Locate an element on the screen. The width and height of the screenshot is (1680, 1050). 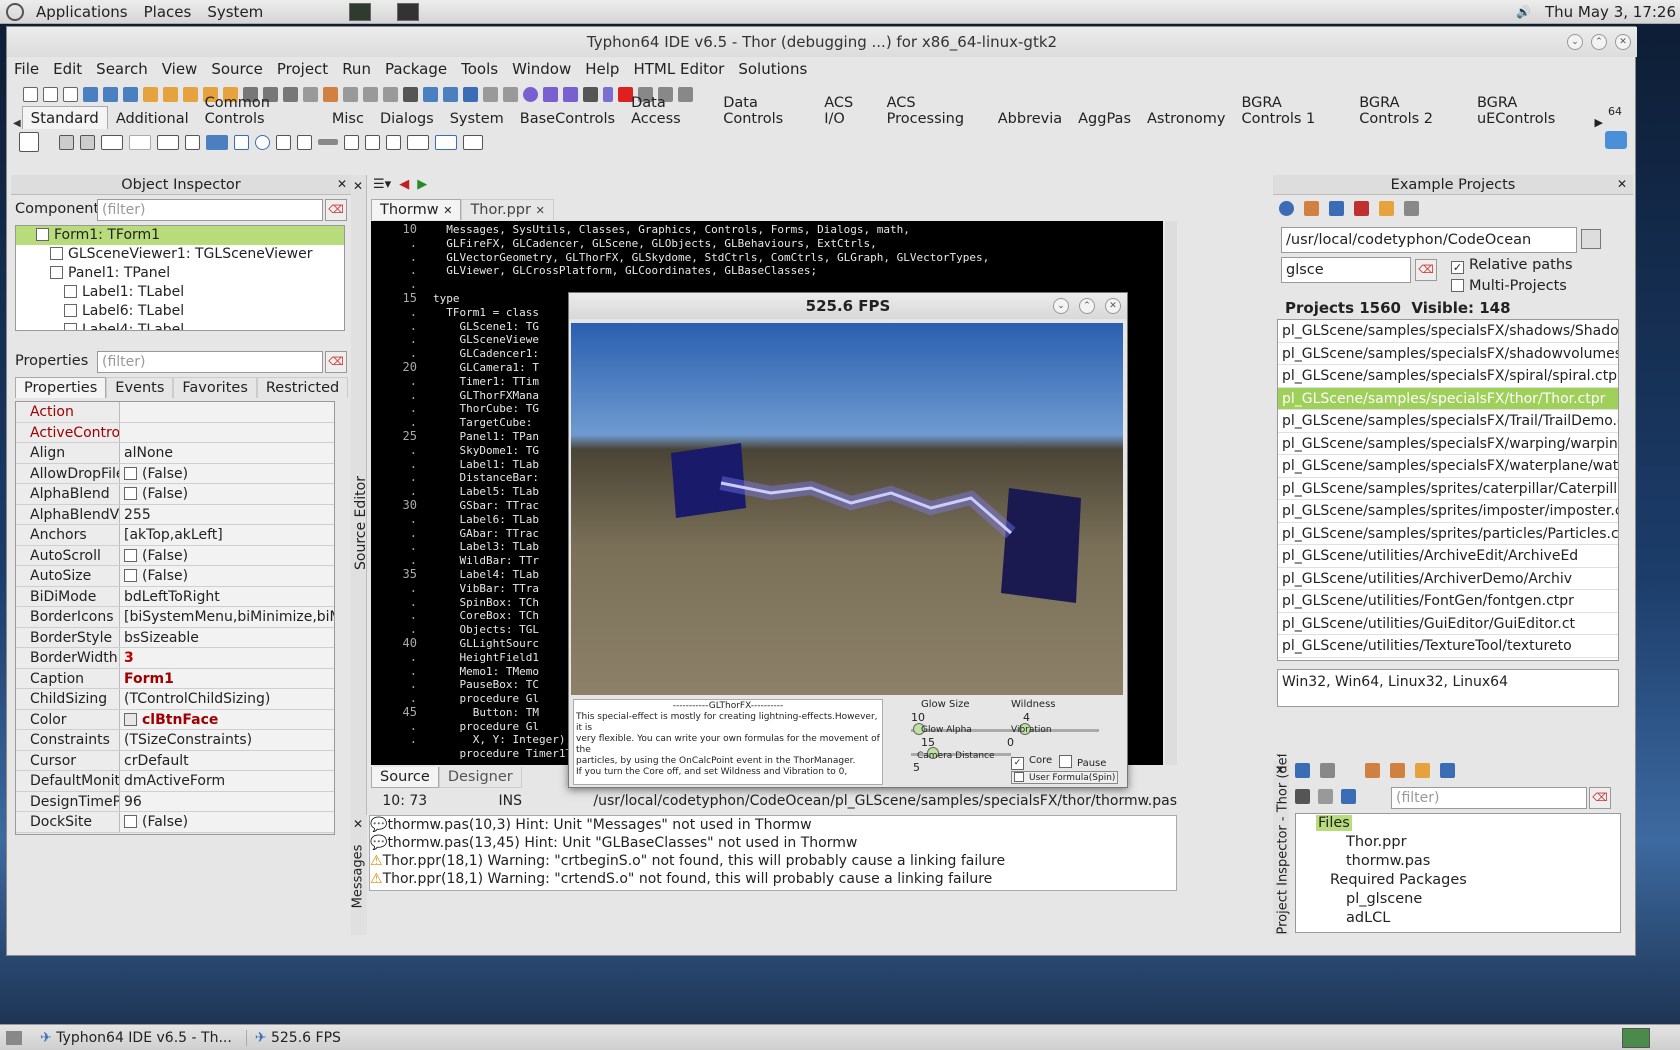
property-row: AlphaBlend (False) is located at coordinates (175, 494).